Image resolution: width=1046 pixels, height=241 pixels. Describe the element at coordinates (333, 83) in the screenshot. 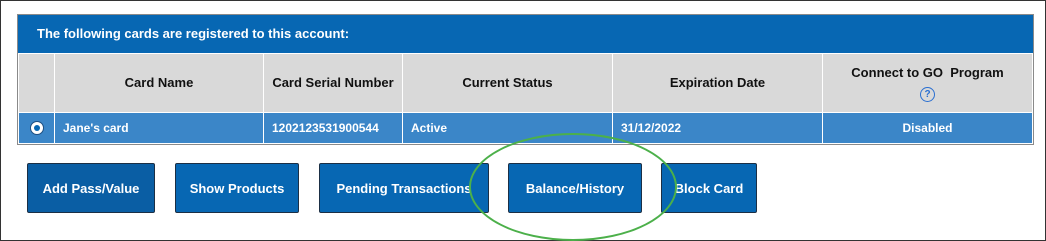

I see `column-header-serial-number: Card Serial Number` at that location.